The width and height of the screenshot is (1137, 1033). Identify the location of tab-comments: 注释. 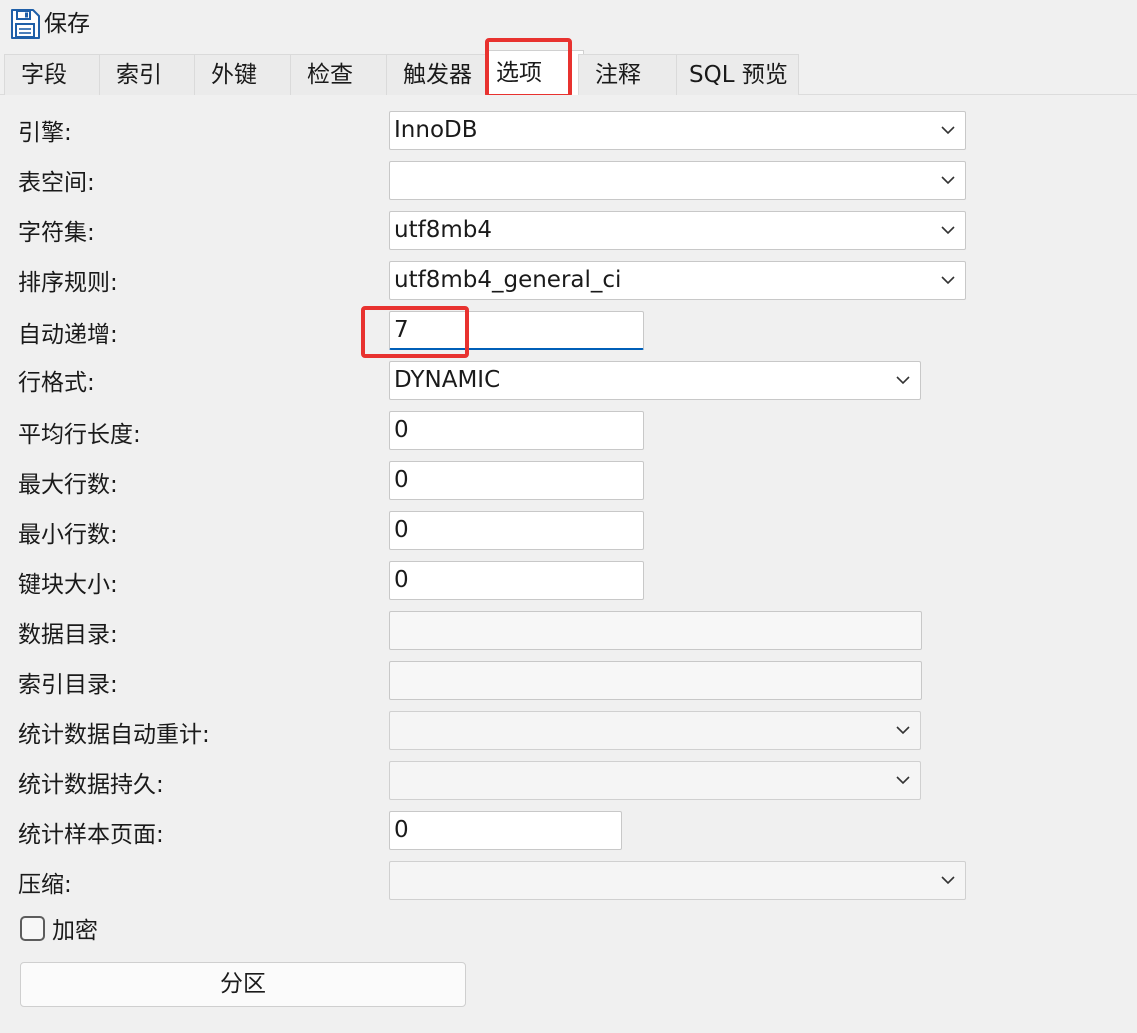
(627, 74).